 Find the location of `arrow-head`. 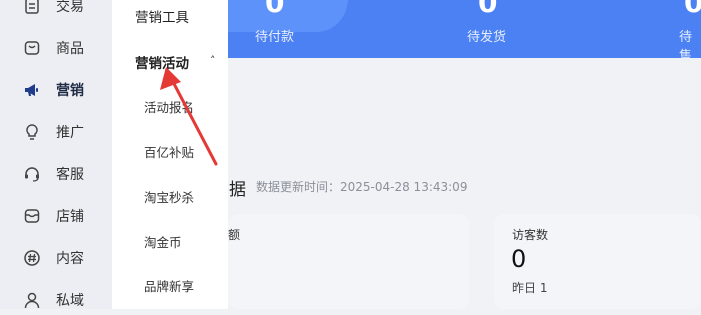

arrow-head is located at coordinates (170, 78).